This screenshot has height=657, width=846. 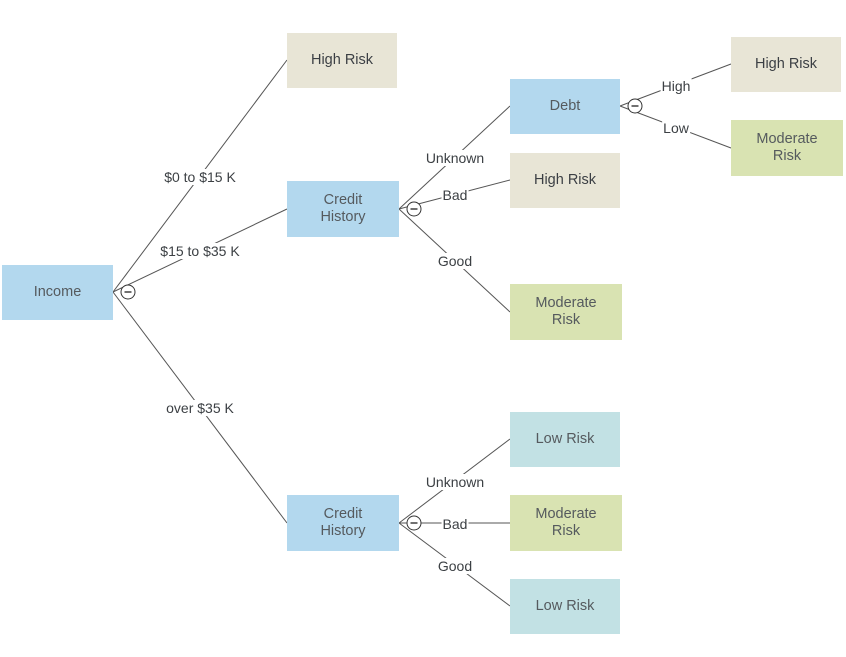 I want to click on node-credit-history-2: Credit History, so click(x=343, y=523).